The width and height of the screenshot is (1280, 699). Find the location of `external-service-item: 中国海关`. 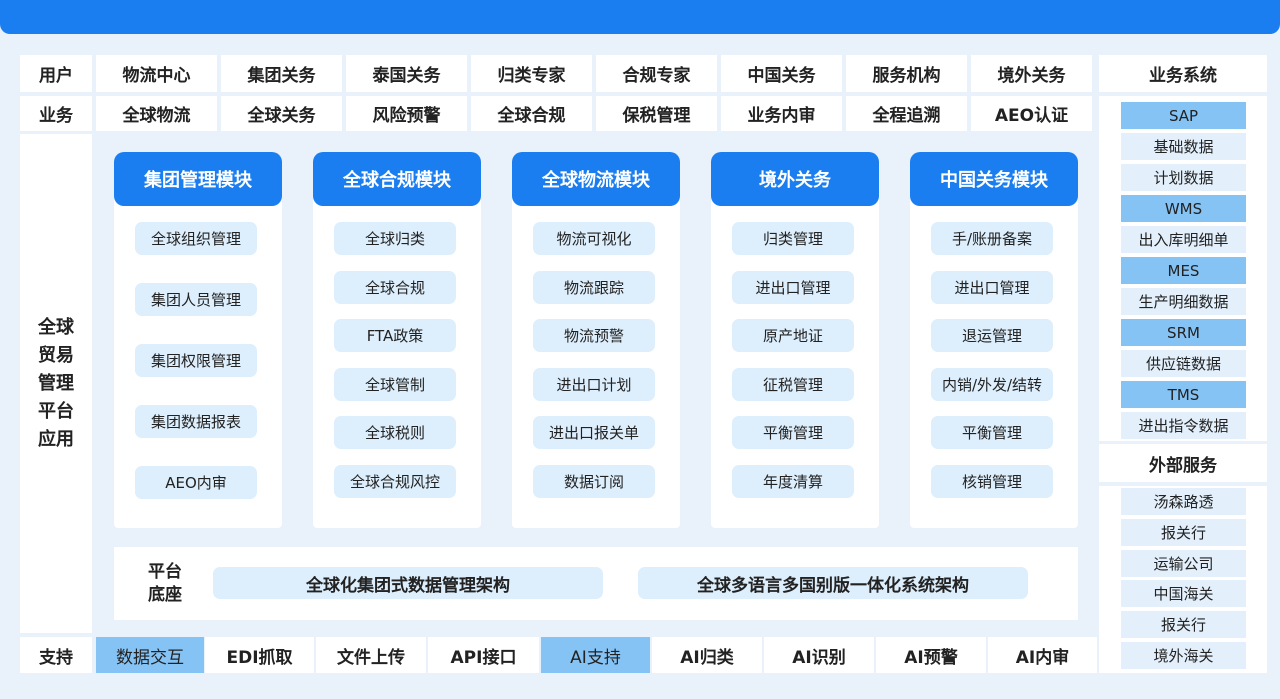

external-service-item: 中国海关 is located at coordinates (1183, 593).